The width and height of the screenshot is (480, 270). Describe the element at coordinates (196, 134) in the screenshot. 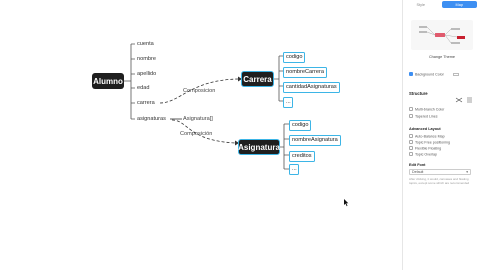

I see `relation-label-composicion-2: Composición` at that location.